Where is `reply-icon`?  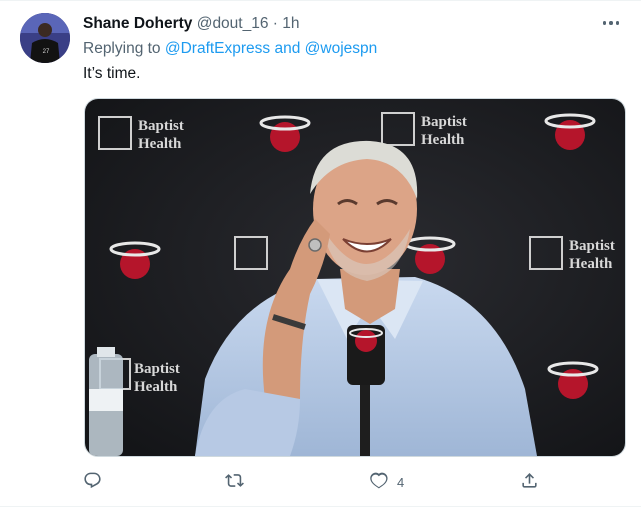 reply-icon is located at coordinates (92, 482).